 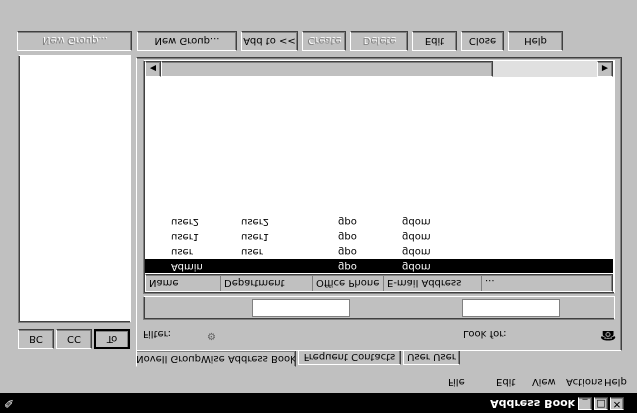 What do you see at coordinates (379, 221) in the screenshot?
I see `table-row: gdom gpo user2 user2` at bounding box center [379, 221].